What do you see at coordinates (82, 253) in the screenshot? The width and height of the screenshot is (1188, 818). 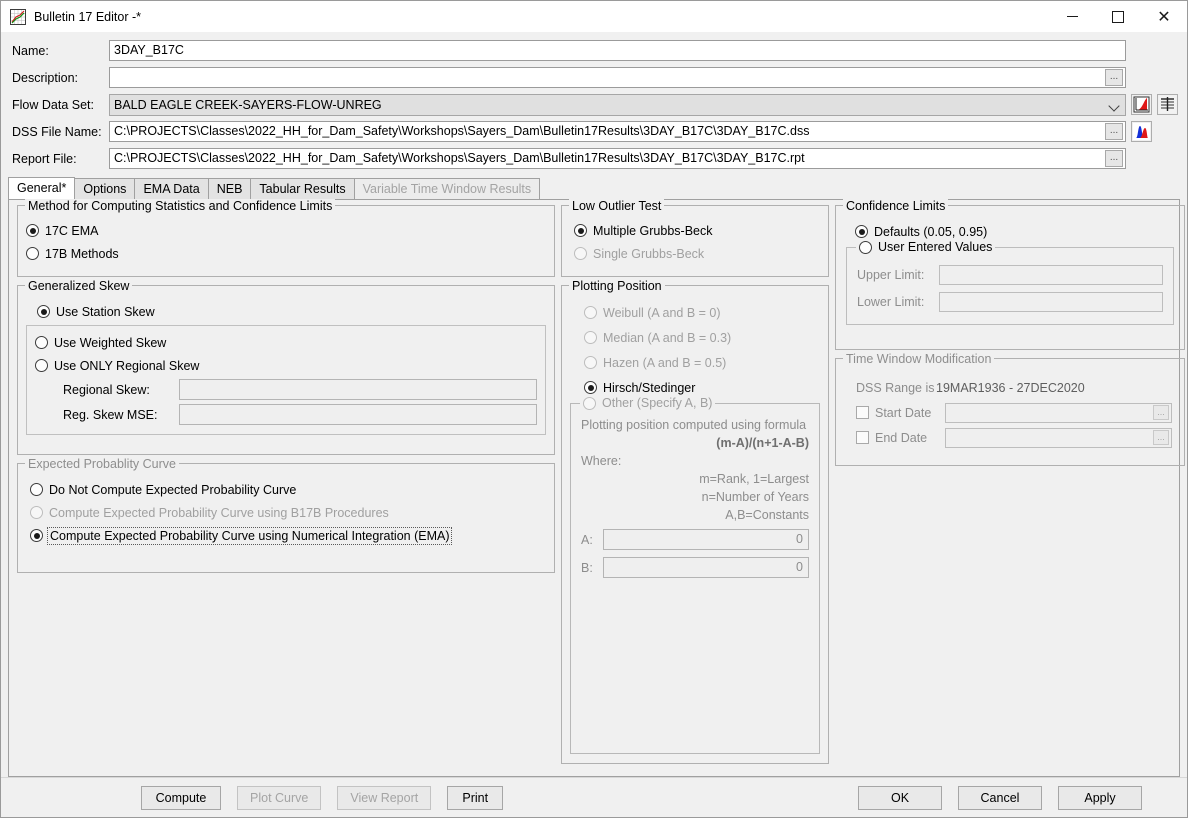 I see `radio-label: 17B Methods` at bounding box center [82, 253].